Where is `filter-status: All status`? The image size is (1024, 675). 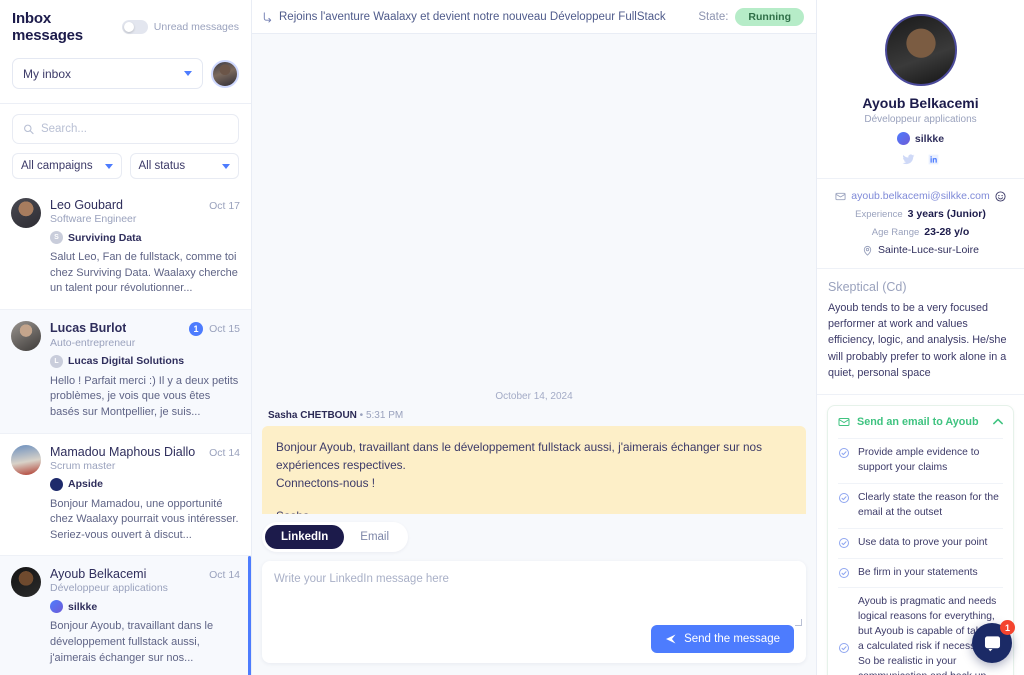 filter-status: All status is located at coordinates (184, 166).